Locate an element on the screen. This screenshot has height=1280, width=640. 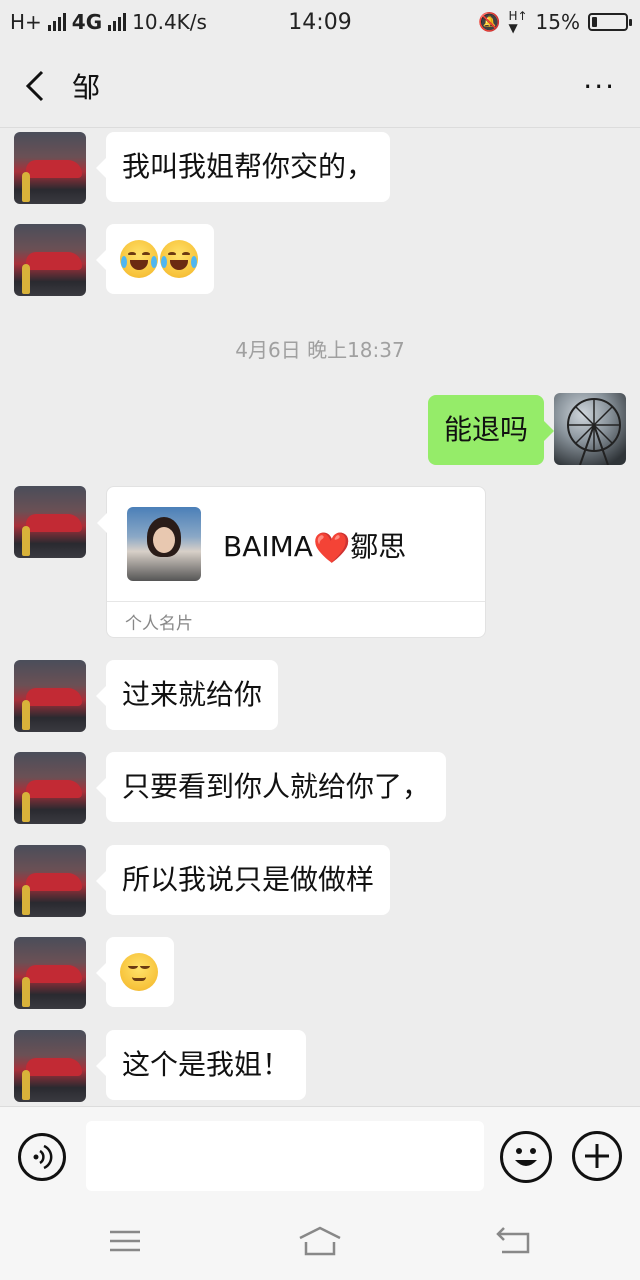
voice-icon is located at coordinates (42, 1157).